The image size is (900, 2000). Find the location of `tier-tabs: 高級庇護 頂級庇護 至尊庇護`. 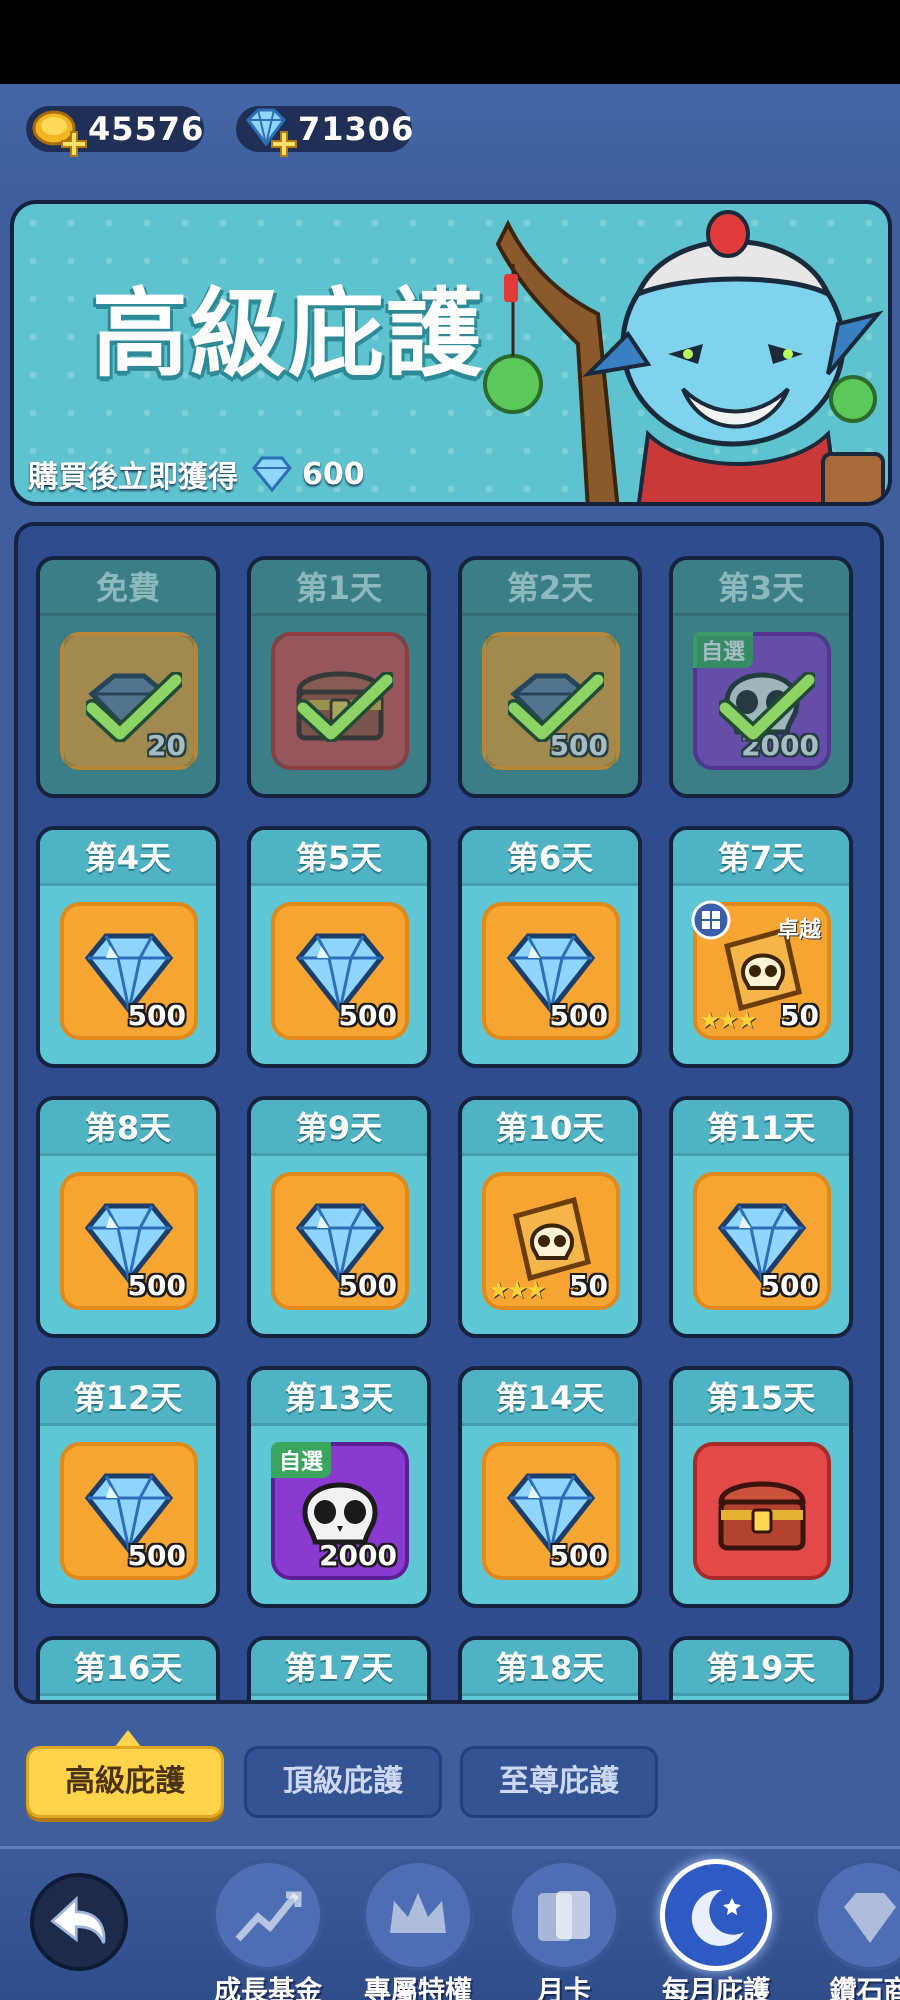

tier-tabs: 高級庇護 頂級庇護 至尊庇護 is located at coordinates (450, 1784).